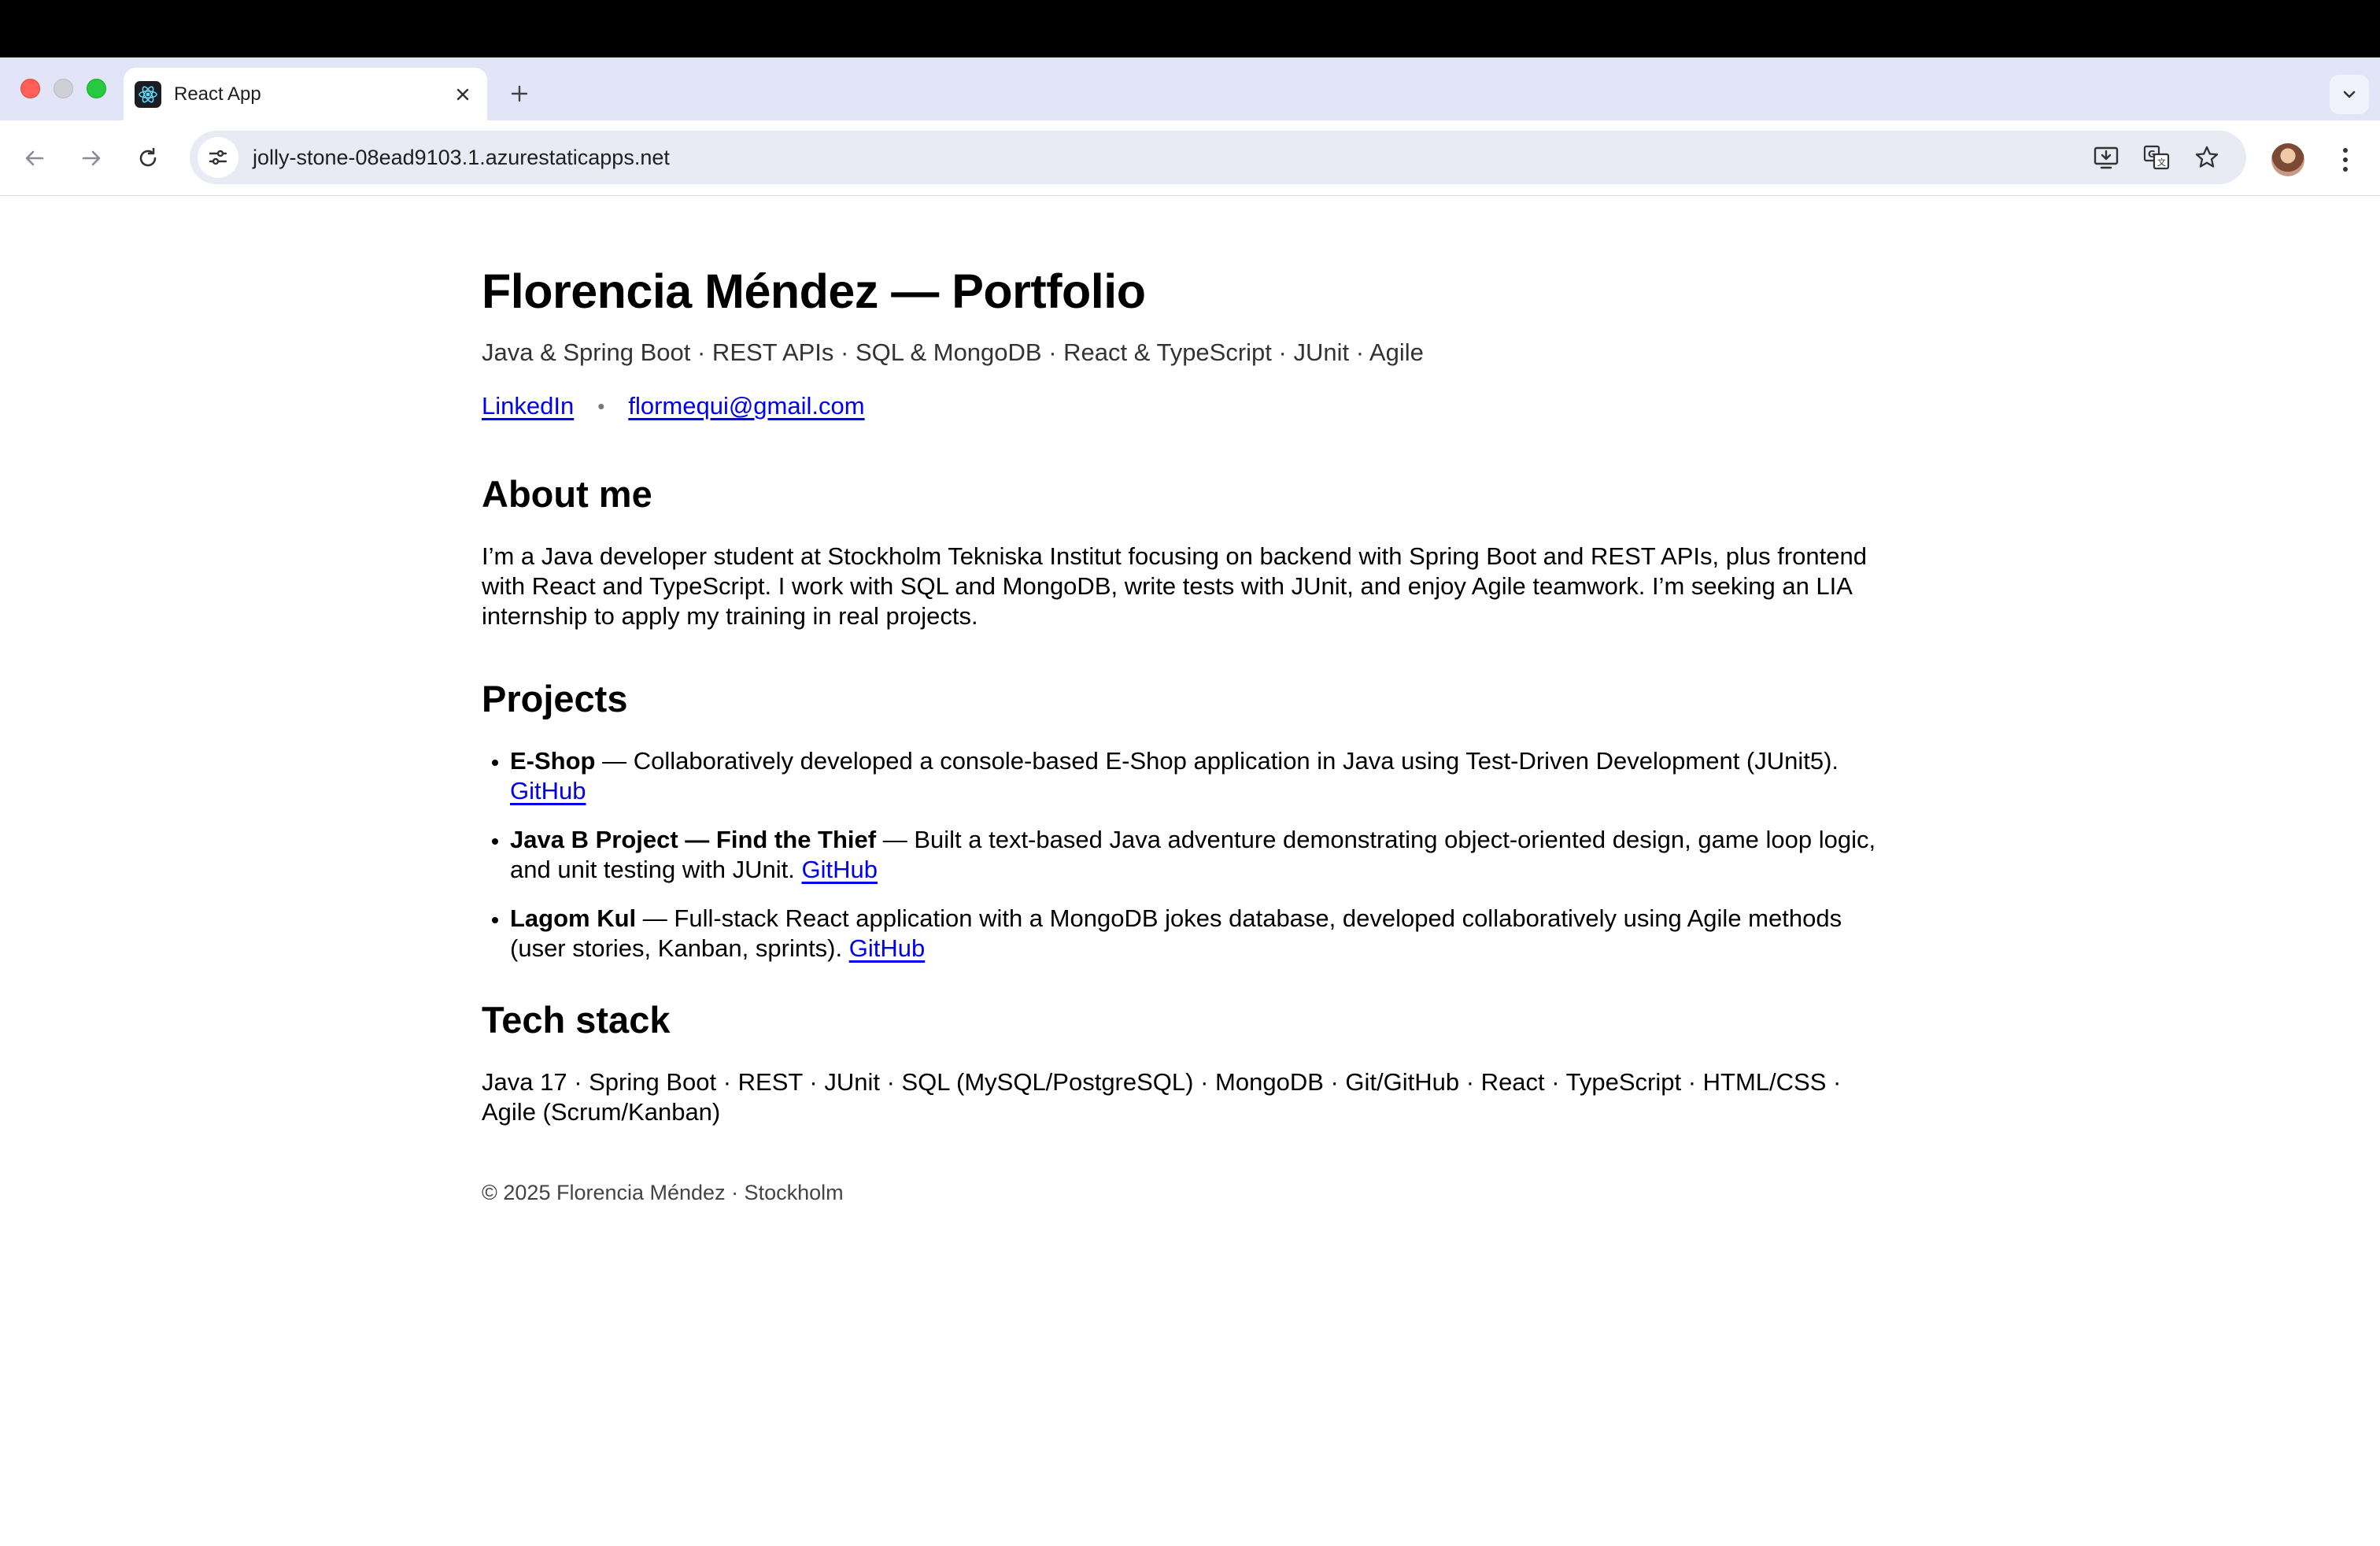 This screenshot has width=2380, height=1546. Describe the element at coordinates (305, 94) in the screenshot. I see `tab-react-app: React App` at that location.